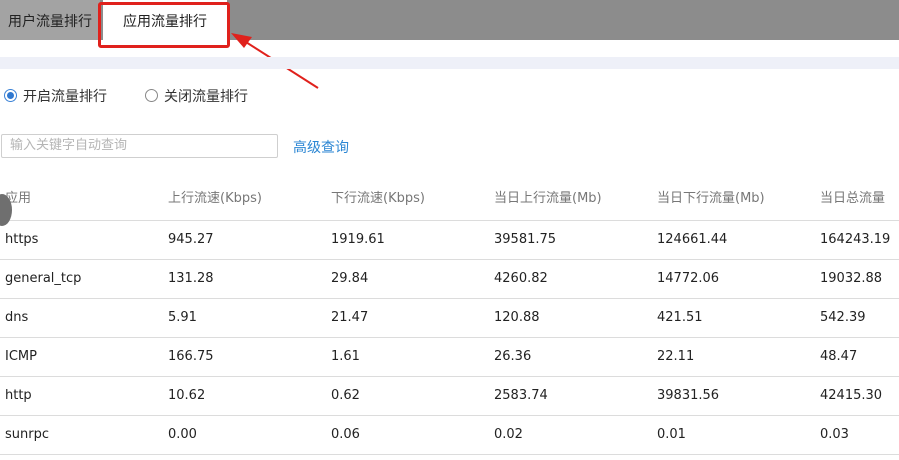  I want to click on search-input: 输入关键字自动查询, so click(139, 146).